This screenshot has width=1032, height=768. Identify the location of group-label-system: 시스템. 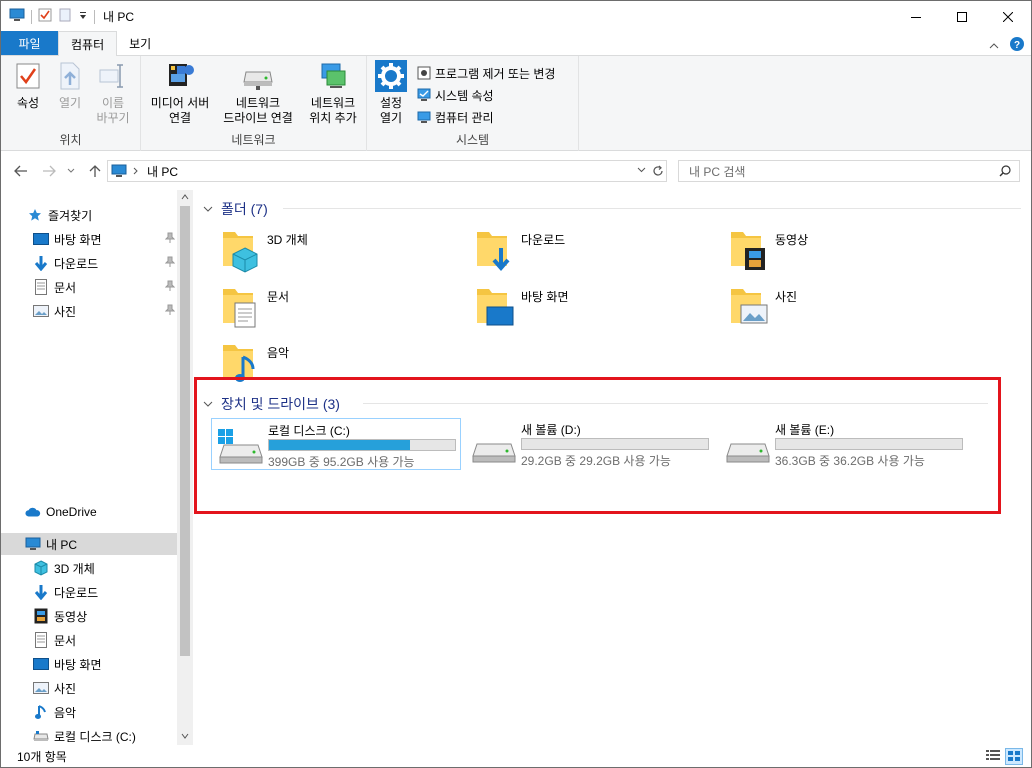
(472, 140).